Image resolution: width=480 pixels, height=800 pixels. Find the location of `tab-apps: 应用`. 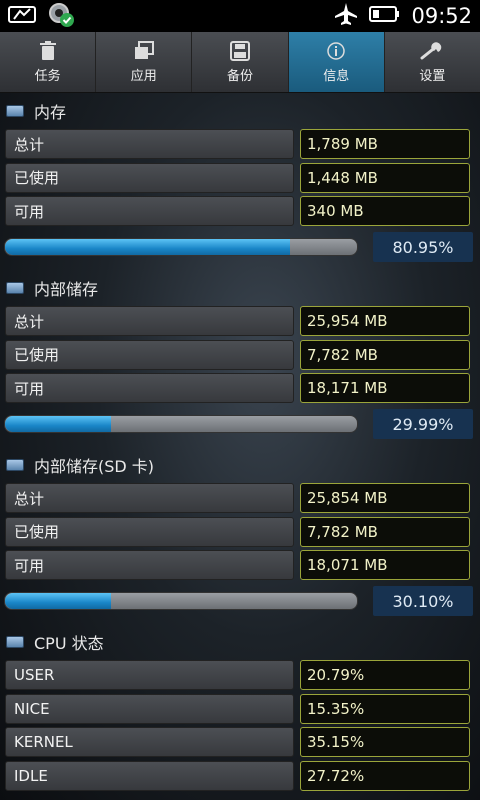

tab-apps: 应用 is located at coordinates (144, 62).